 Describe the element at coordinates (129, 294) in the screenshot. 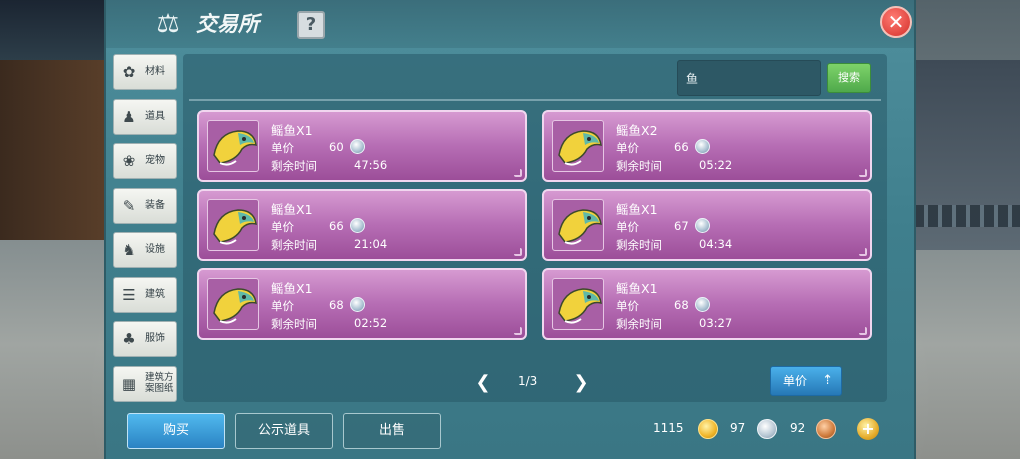

I see `building-icon: ☰` at that location.